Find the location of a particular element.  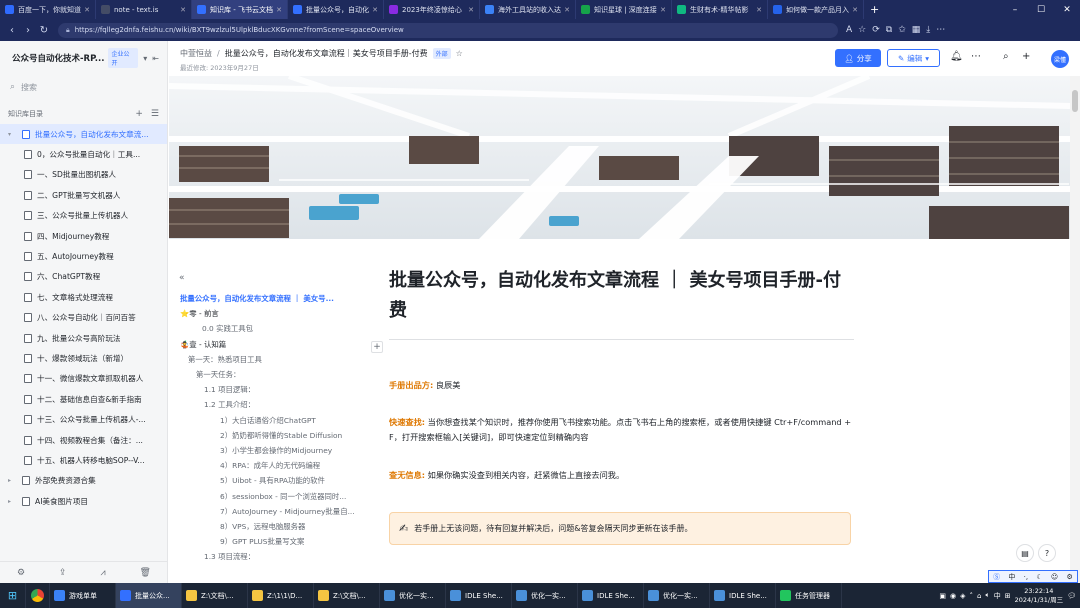

callout-block: ✍ 若手册上无该问题，待有回复并解决后，问题&答复会隔天同步更新在该手册。 is located at coordinates (620, 528).